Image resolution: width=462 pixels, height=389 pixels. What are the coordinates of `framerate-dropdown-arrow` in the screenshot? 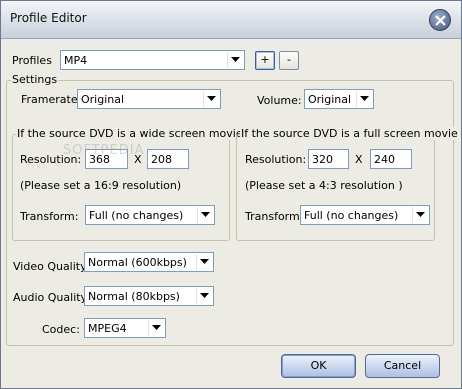 It's located at (211, 99).